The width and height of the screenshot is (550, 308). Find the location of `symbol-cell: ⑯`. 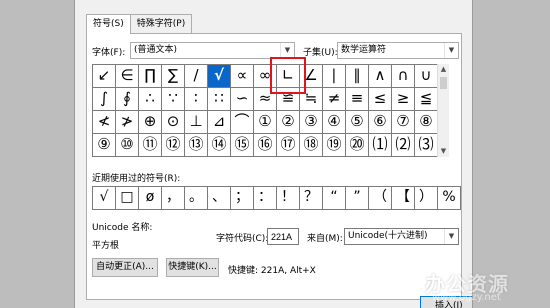

symbol-cell: ⑯ is located at coordinates (265, 145).